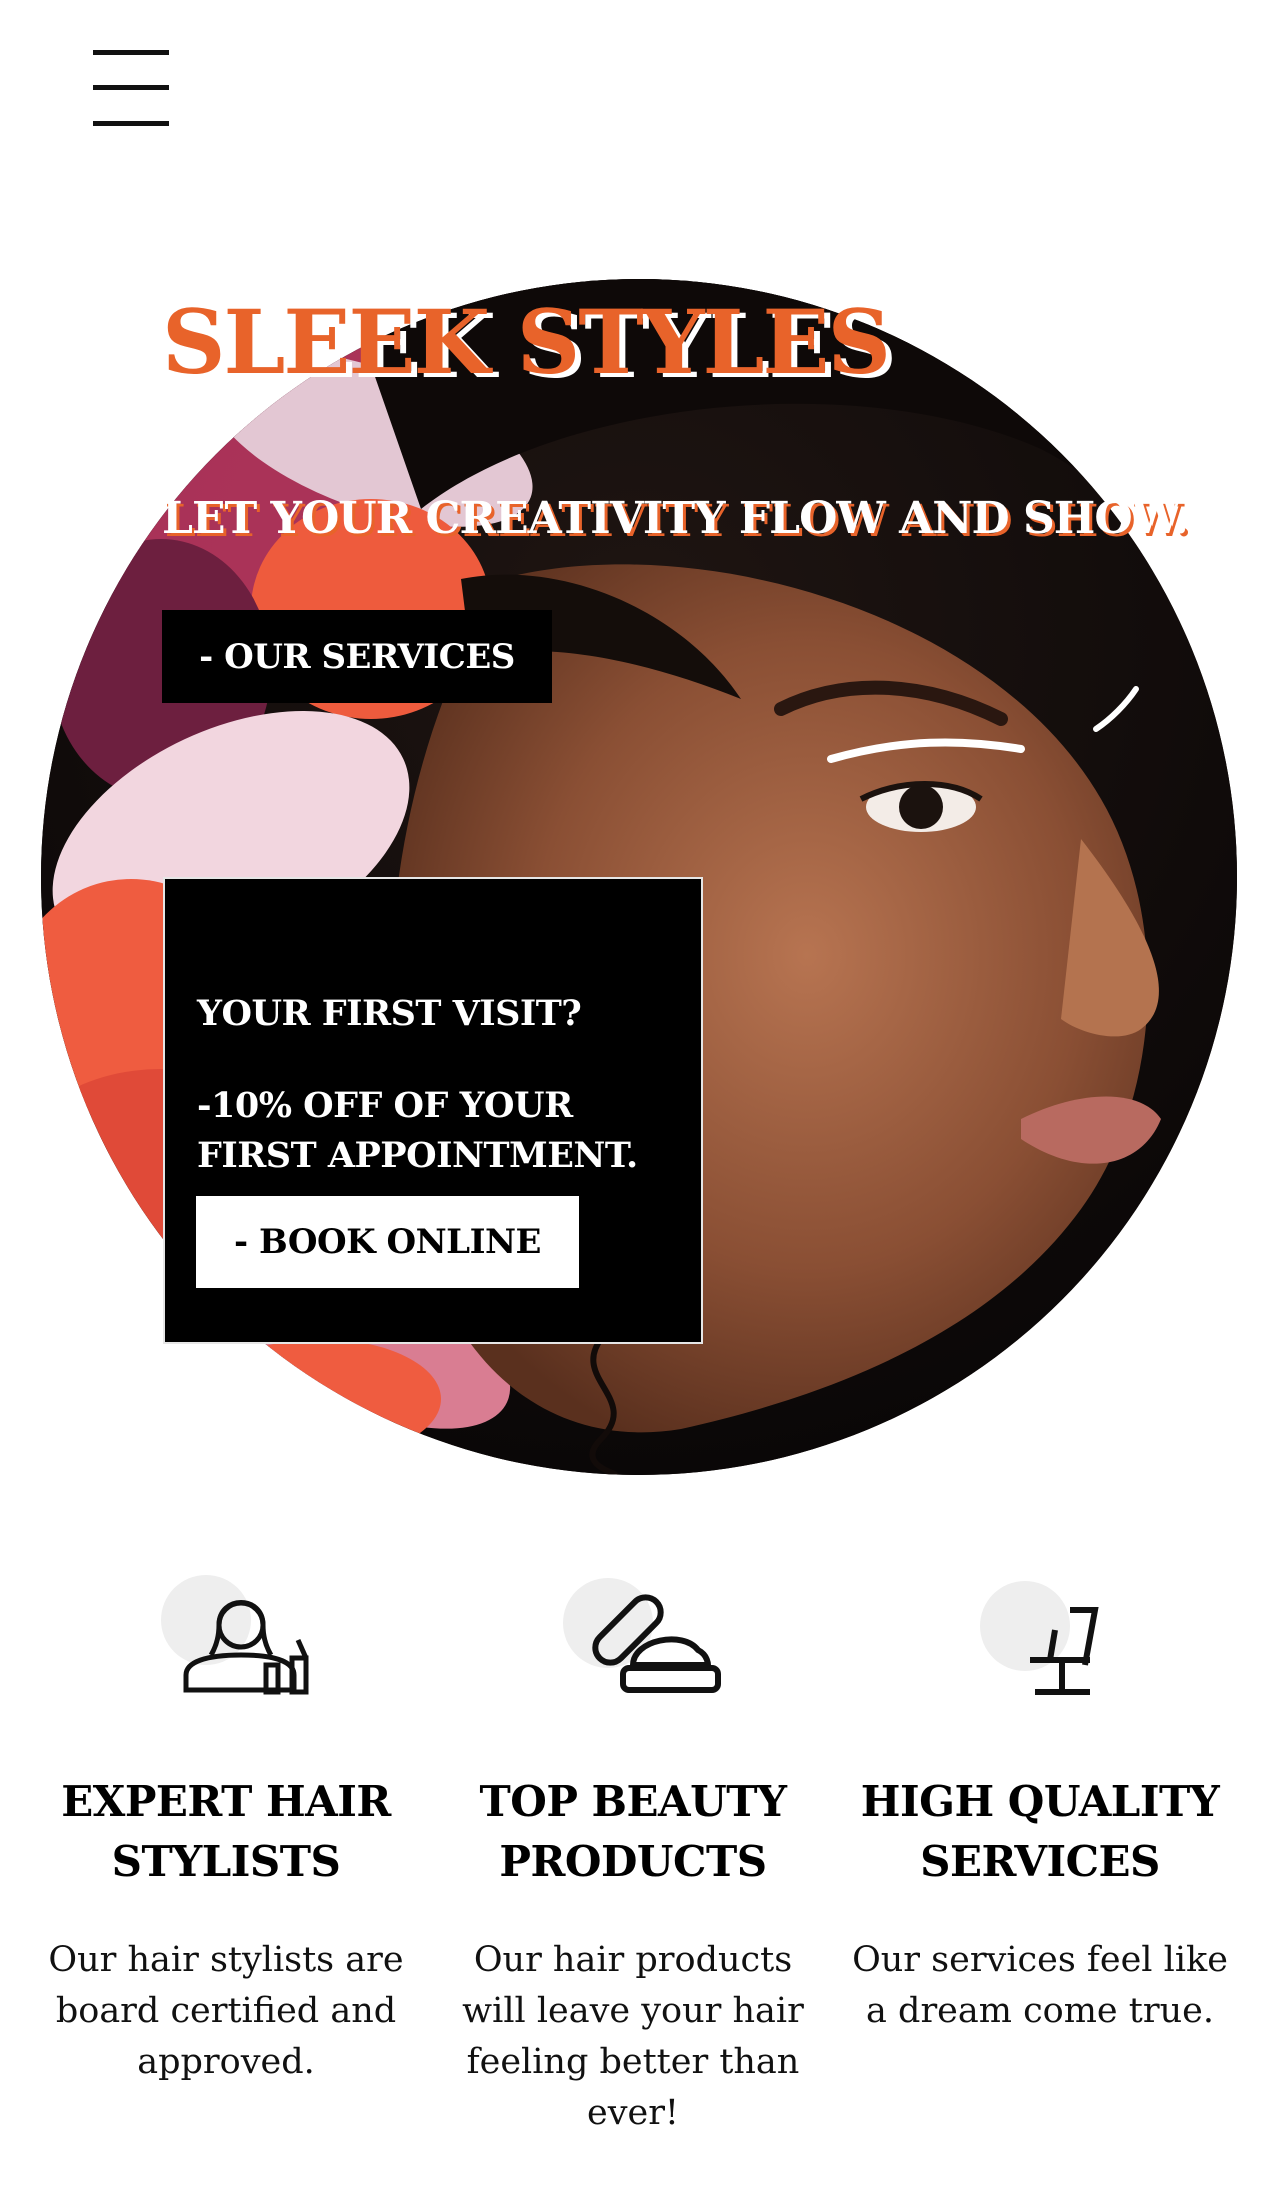 The height and width of the screenshot is (2188, 1265). I want to click on promo-discount-text: -10% OFF OF YOUR FIRST APPOINTMENT., so click(417, 1130).